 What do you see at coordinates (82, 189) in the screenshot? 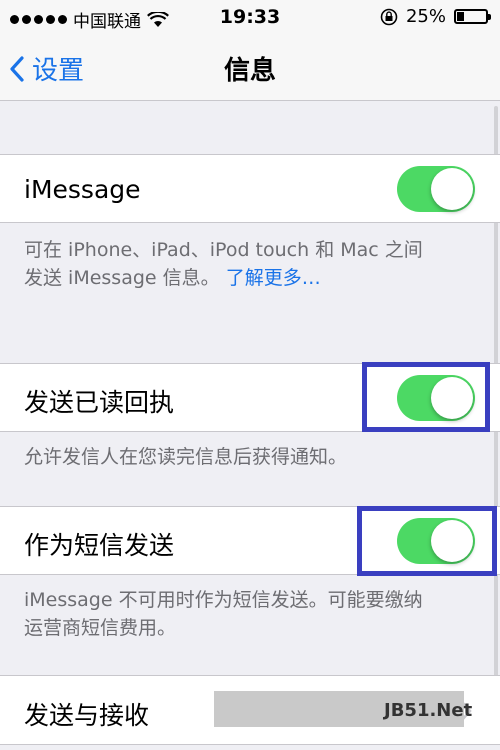
I see `imessage-label: iMessage` at bounding box center [82, 189].